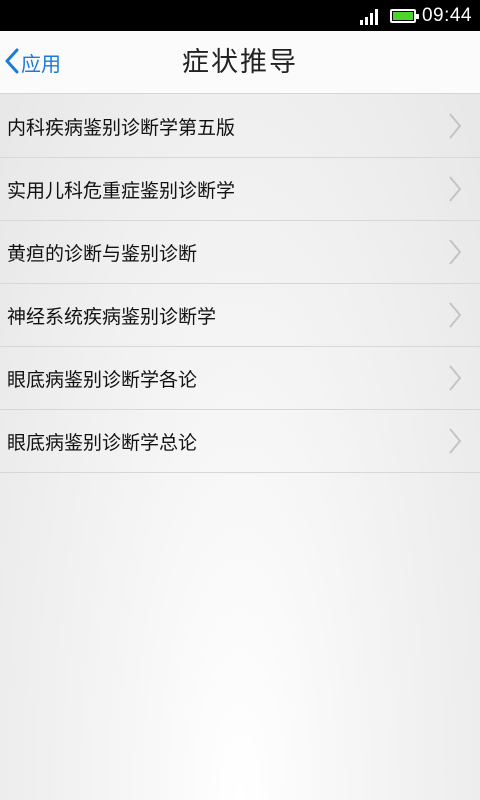 The width and height of the screenshot is (480, 800). What do you see at coordinates (121, 127) in the screenshot?
I see `list-item-label: 内科疾病鉴别诊断学第五版` at bounding box center [121, 127].